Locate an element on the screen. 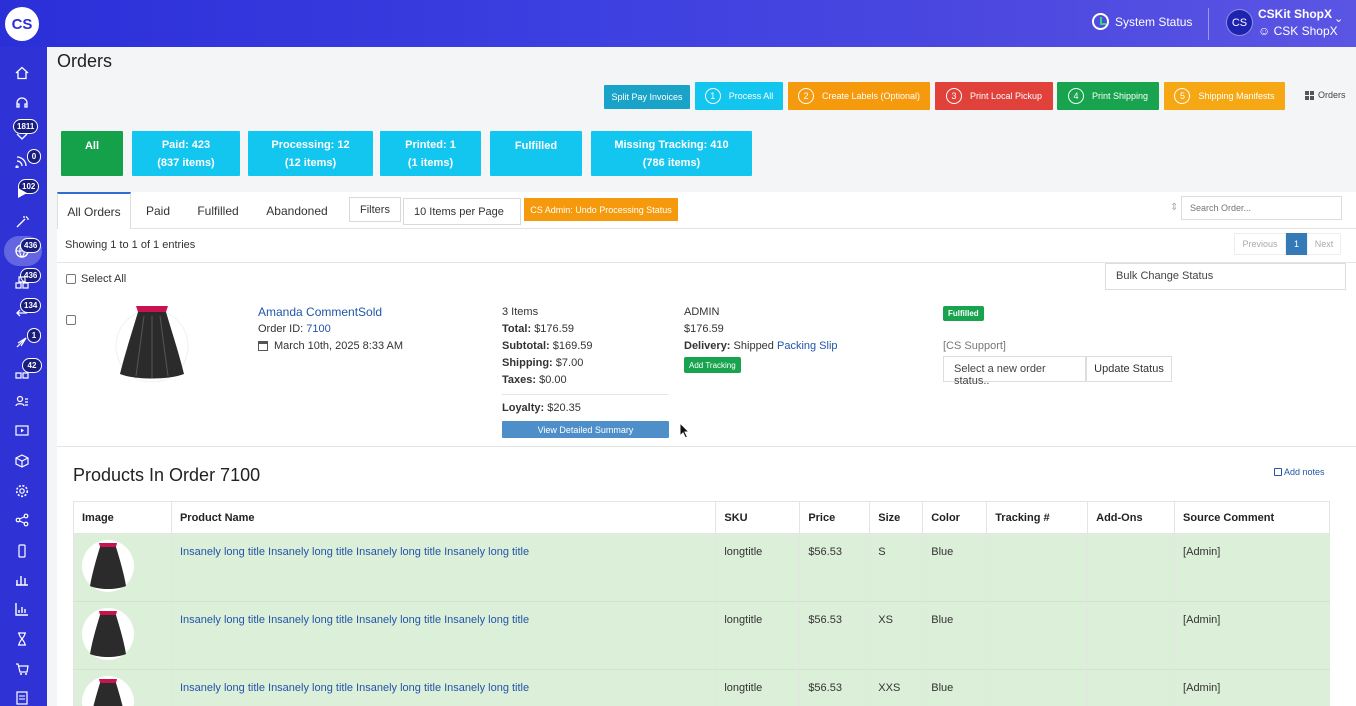 This screenshot has height=706, width=1356. step-number: 4 is located at coordinates (1075, 96).